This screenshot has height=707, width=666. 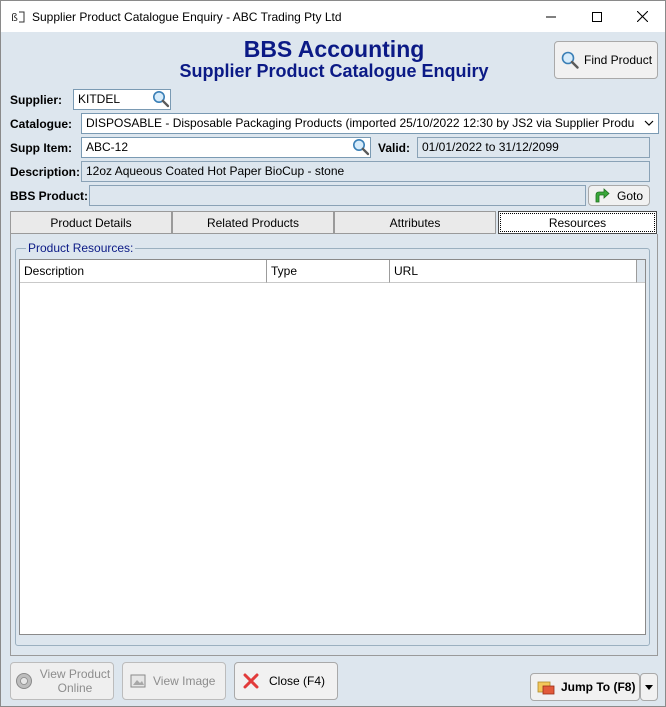 I want to click on view-product-online-button: View Product Online, so click(x=62, y=681).